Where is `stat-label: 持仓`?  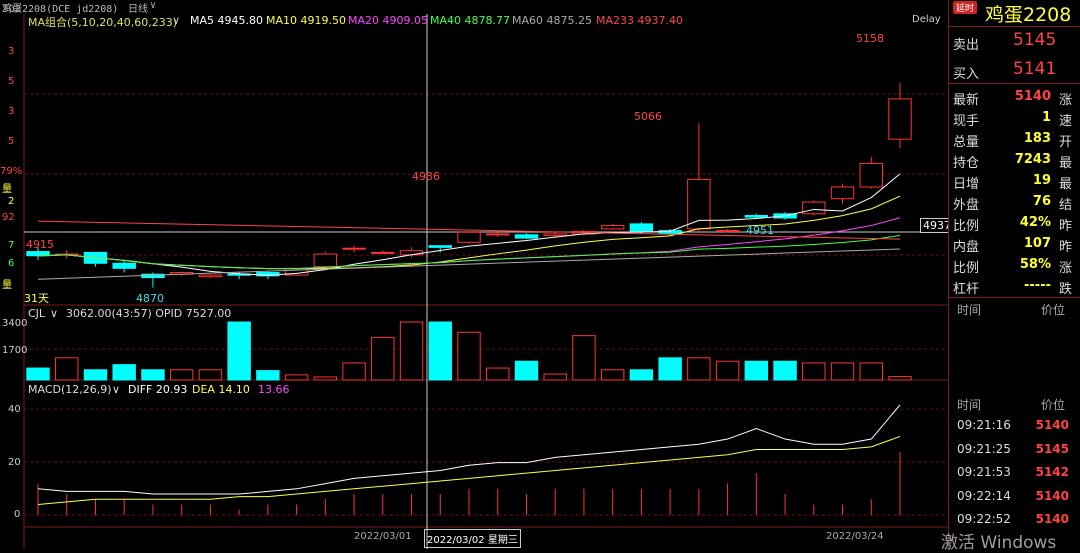
stat-label: 持仓 is located at coordinates (966, 163).